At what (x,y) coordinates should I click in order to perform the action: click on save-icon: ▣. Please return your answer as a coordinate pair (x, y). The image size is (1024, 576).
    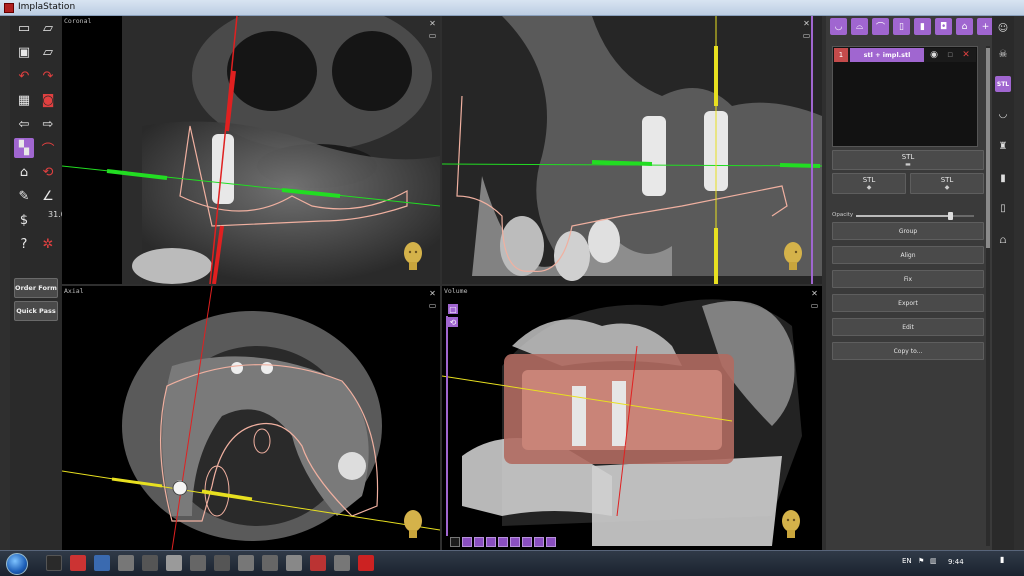
    Looking at the image, I should click on (24, 52).